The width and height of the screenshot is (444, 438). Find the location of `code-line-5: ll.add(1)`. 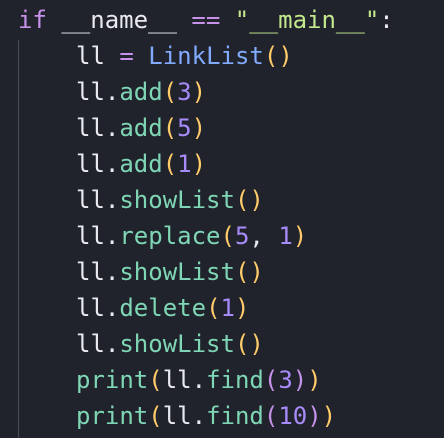

code-line-5: ll.add(1) is located at coordinates (141, 164).